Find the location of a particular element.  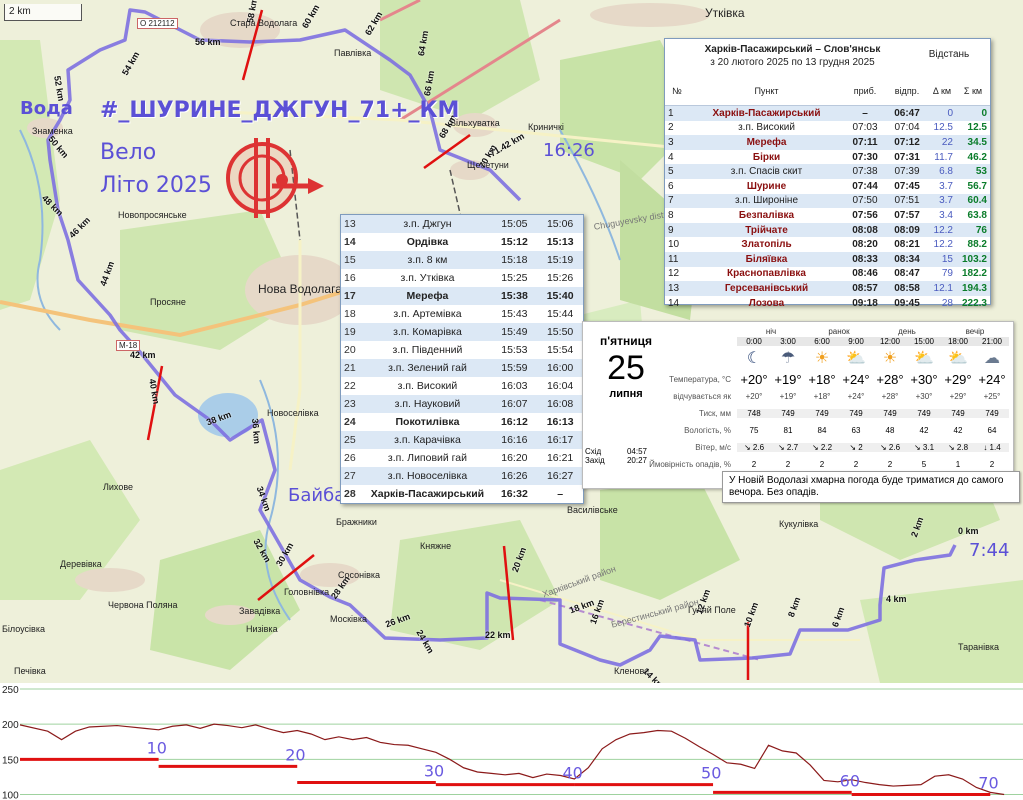

cloud-rain-icon: ☁ is located at coordinates (992, 358).